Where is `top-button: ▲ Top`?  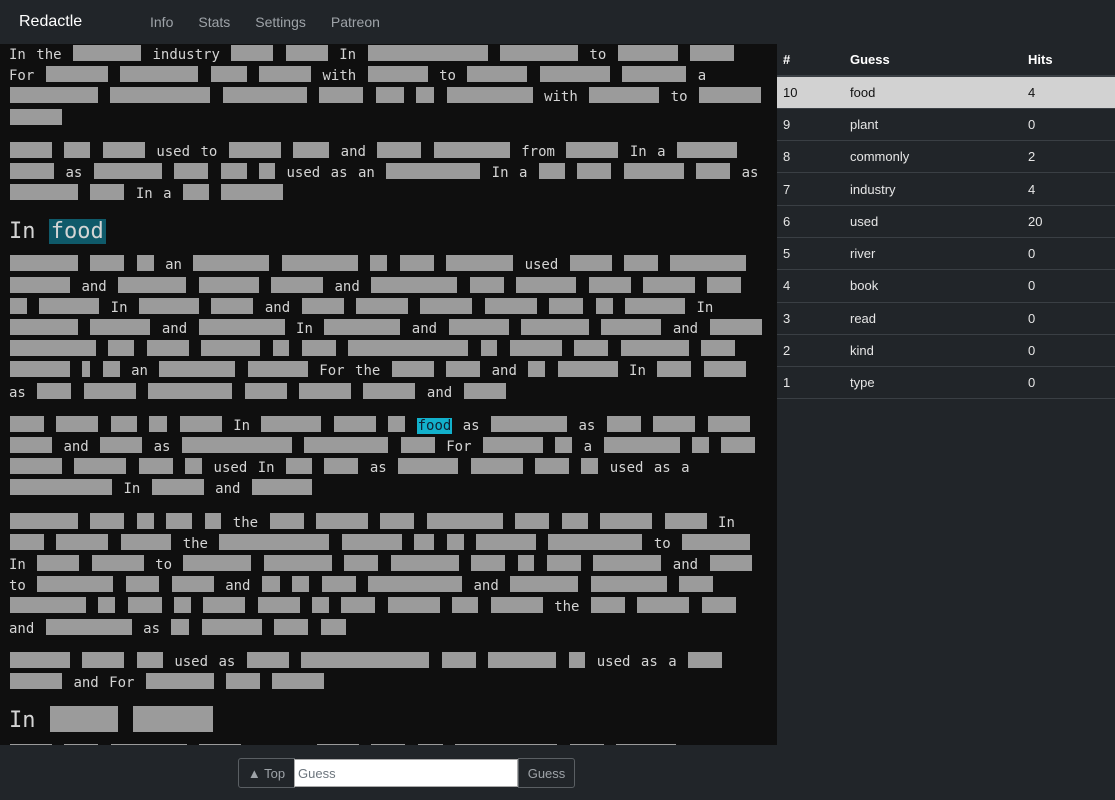 top-button: ▲ Top is located at coordinates (266, 773).